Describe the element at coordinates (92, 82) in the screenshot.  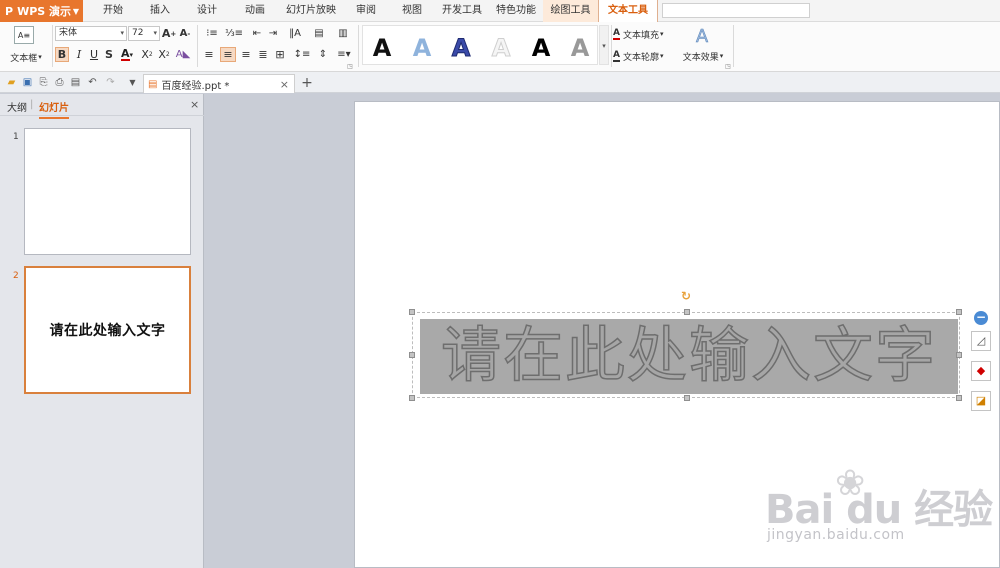
I see `undo-icon: ↶` at that location.